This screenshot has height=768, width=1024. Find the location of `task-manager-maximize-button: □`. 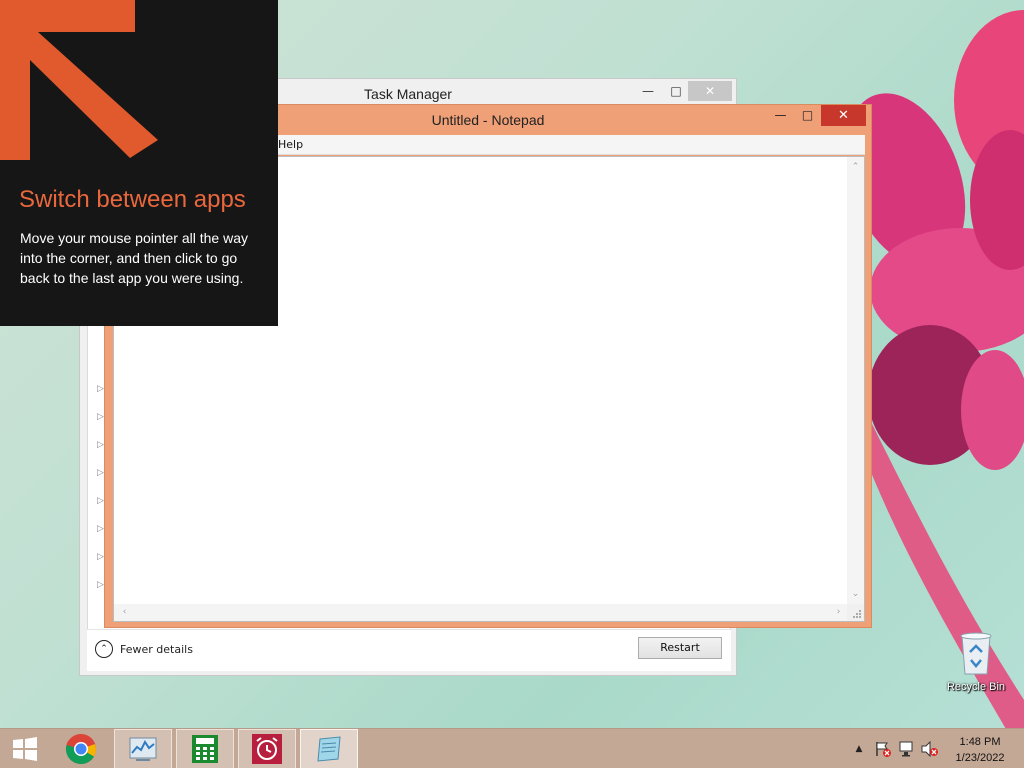

task-manager-maximize-button: □ is located at coordinates (676, 91).